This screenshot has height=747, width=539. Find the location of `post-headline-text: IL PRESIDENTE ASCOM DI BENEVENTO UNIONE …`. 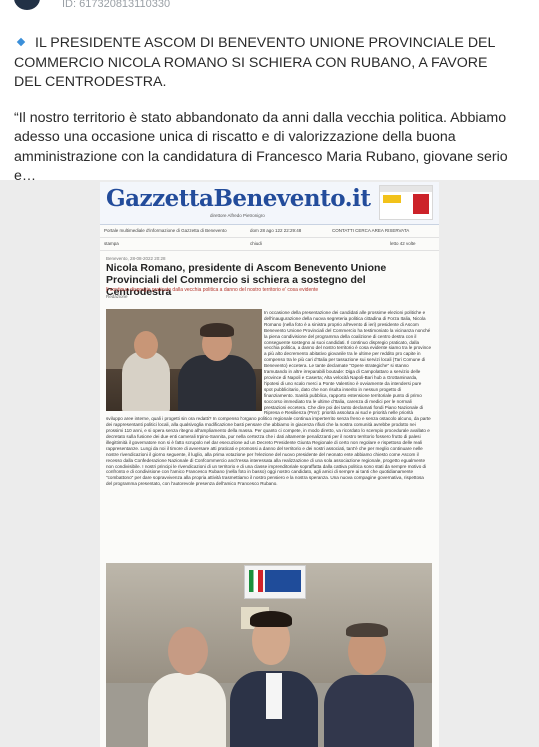

post-headline-text: IL PRESIDENTE ASCOM DI BENEVENTO UNIONE … is located at coordinates (254, 62).